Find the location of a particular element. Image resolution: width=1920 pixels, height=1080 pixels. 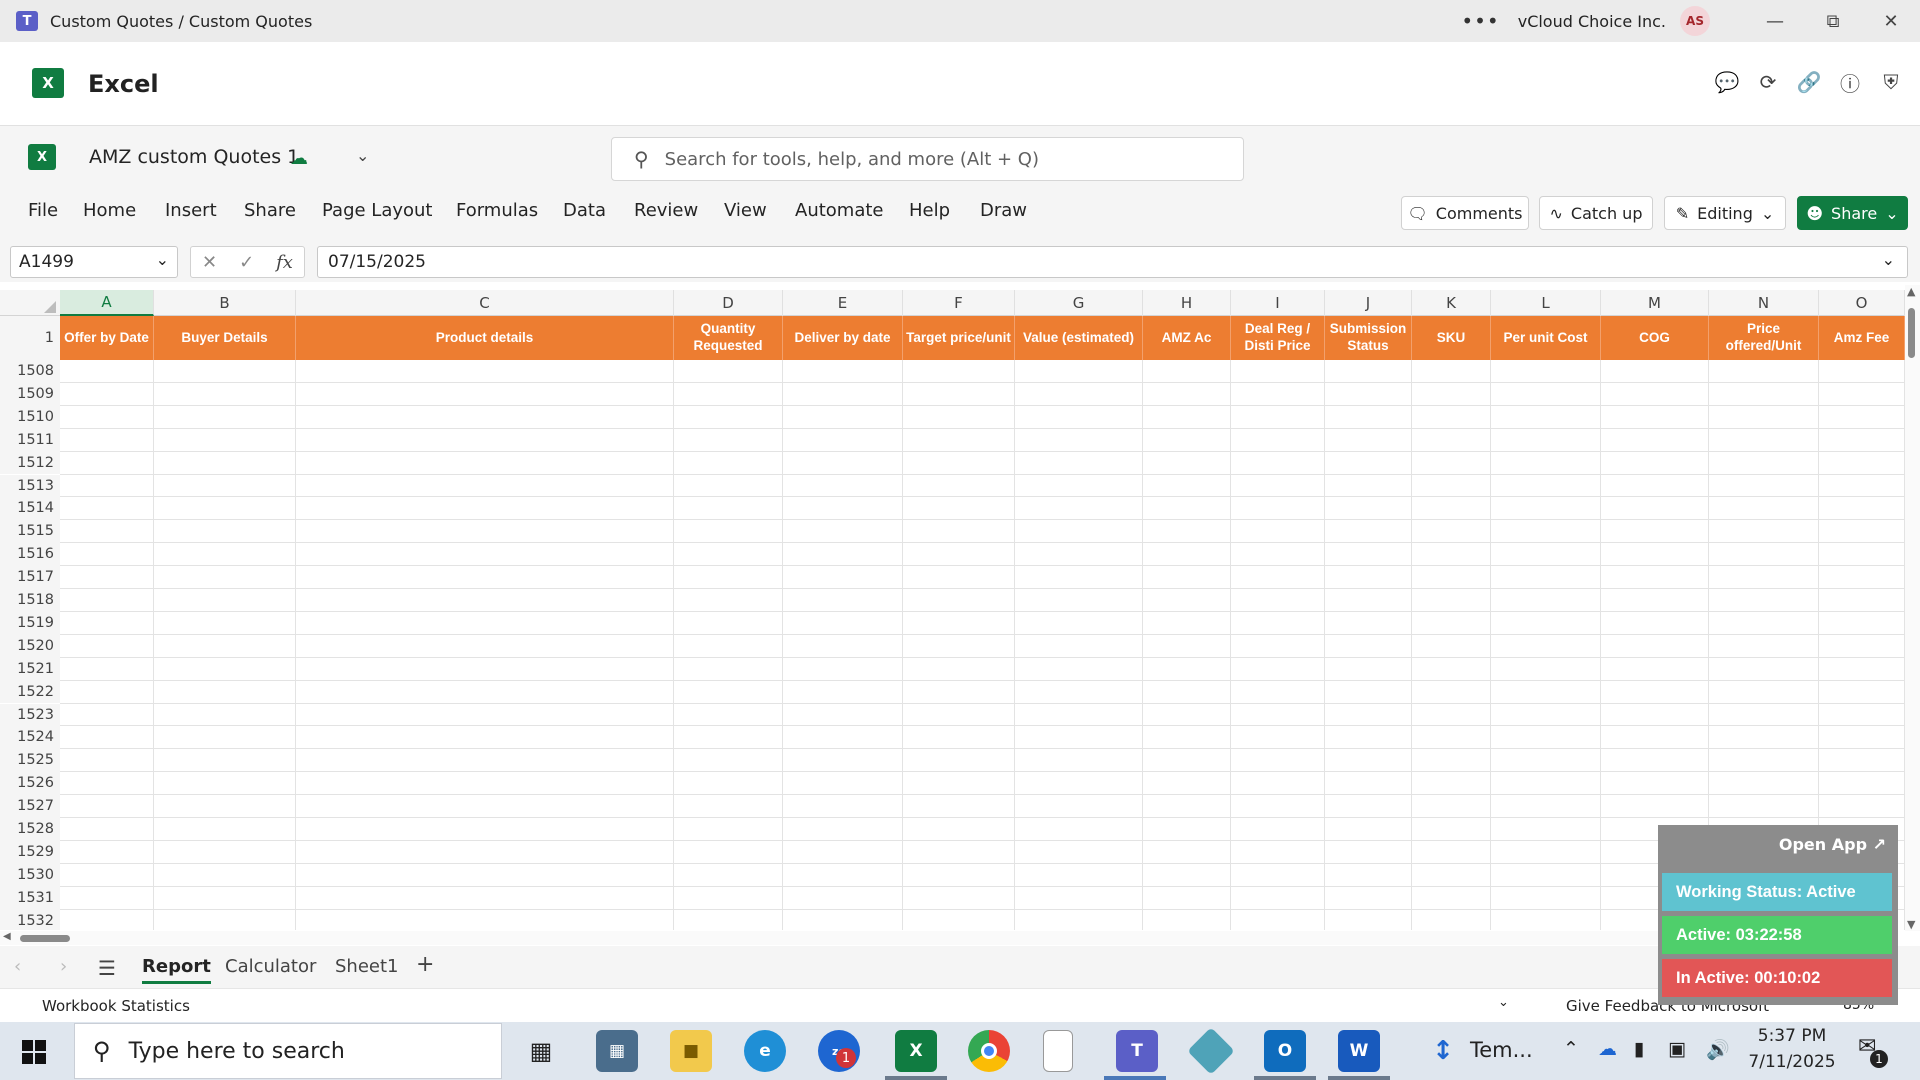

column-header-k: K is located at coordinates (1451, 303).